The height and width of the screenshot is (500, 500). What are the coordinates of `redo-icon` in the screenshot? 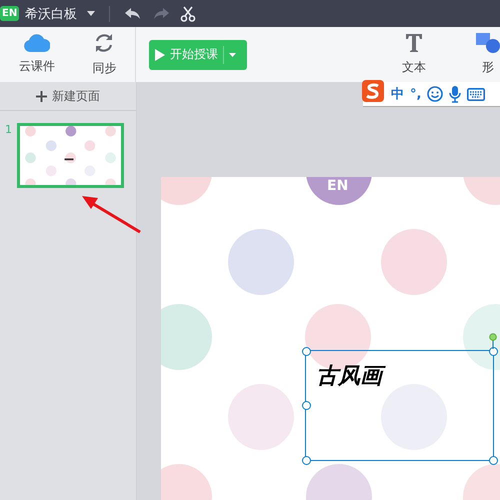 It's located at (161, 13).